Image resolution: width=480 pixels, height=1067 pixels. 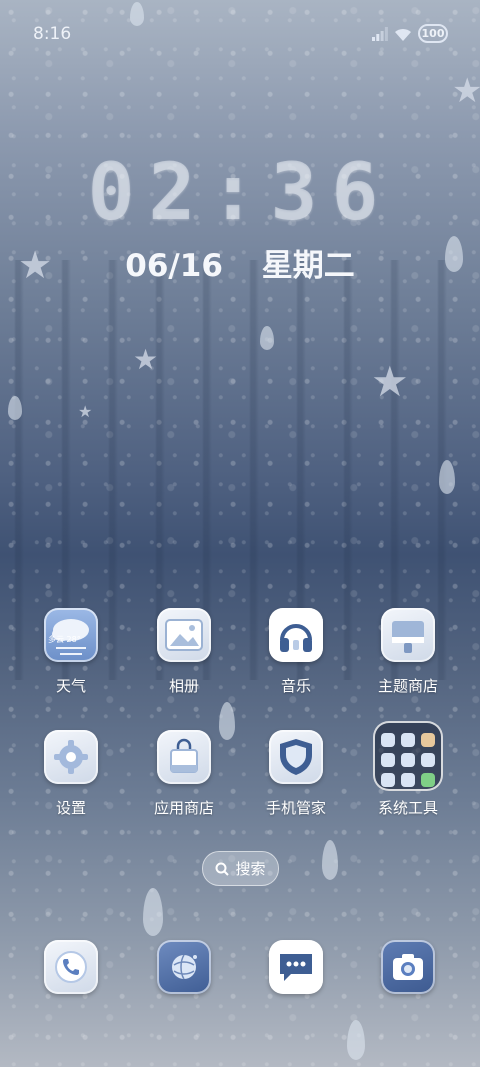 I want to click on clock-widget-date: 06/16 星期二, so click(x=240, y=262).